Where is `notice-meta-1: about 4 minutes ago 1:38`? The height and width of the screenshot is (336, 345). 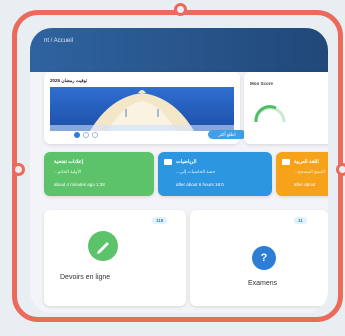 notice-meta-1: about 4 minutes ago 1:38 is located at coordinates (79, 184).